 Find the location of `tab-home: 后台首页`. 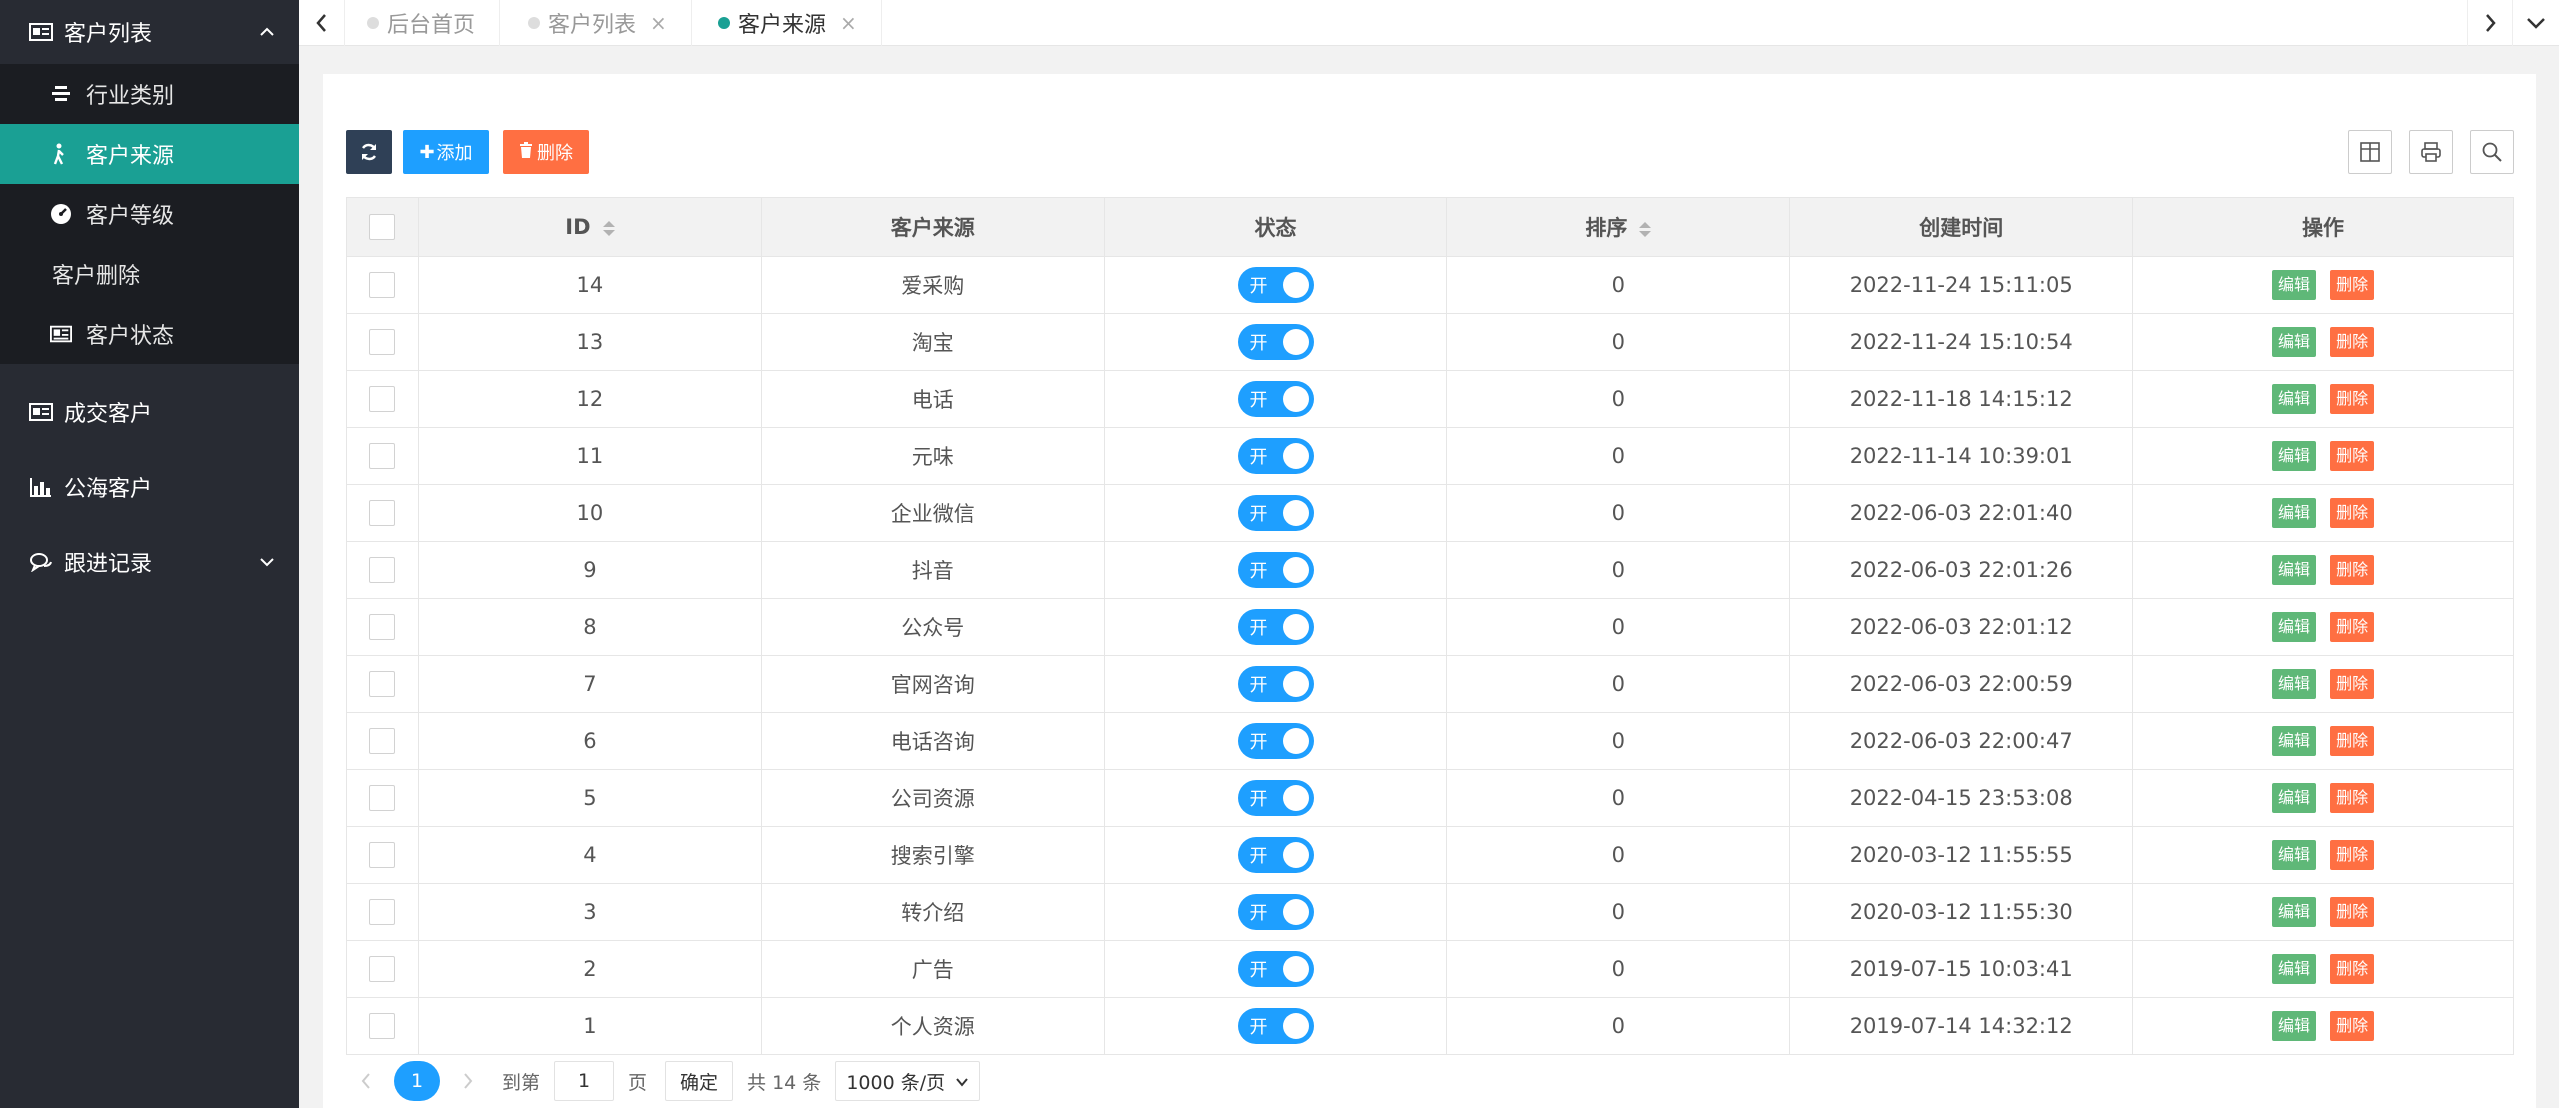

tab-home: 后台首页 is located at coordinates (423, 23).